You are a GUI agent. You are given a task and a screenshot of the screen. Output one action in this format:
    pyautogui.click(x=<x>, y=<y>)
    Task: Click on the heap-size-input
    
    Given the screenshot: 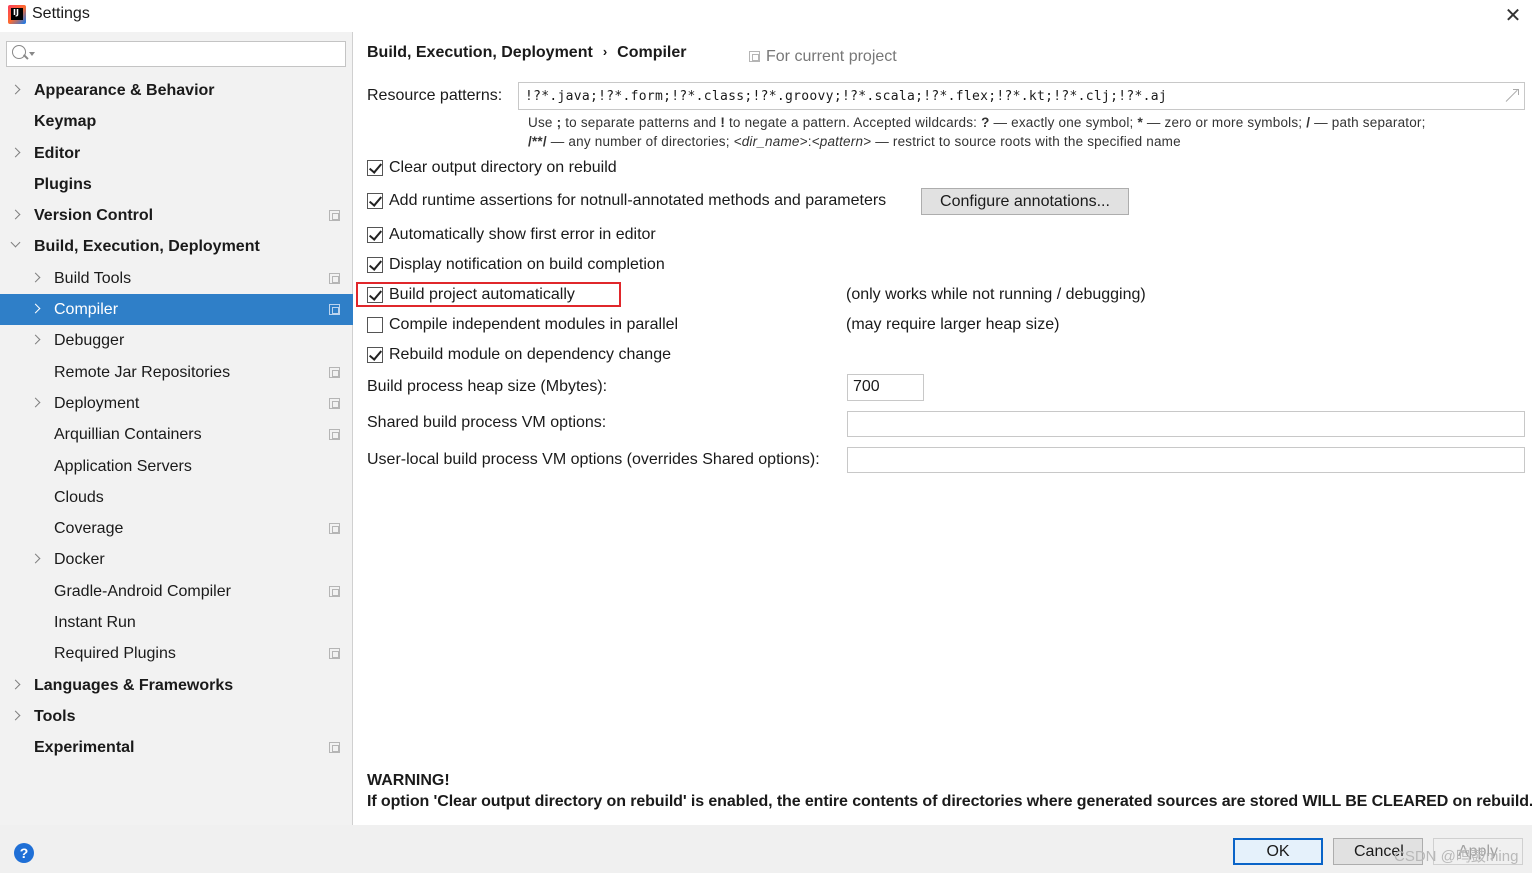 What is the action you would take?
    pyautogui.click(x=885, y=387)
    